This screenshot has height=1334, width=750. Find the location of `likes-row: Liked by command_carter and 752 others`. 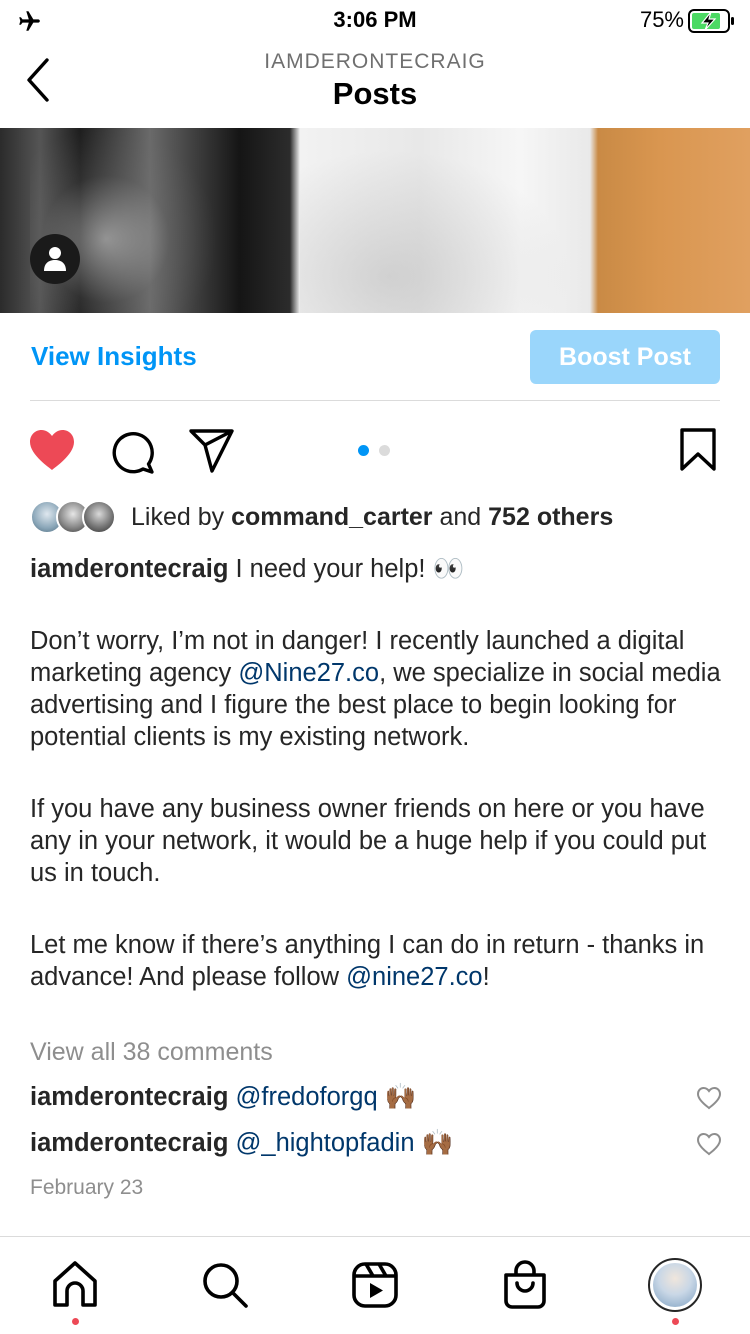

likes-row: Liked by command_carter and 752 others is located at coordinates (380, 518).